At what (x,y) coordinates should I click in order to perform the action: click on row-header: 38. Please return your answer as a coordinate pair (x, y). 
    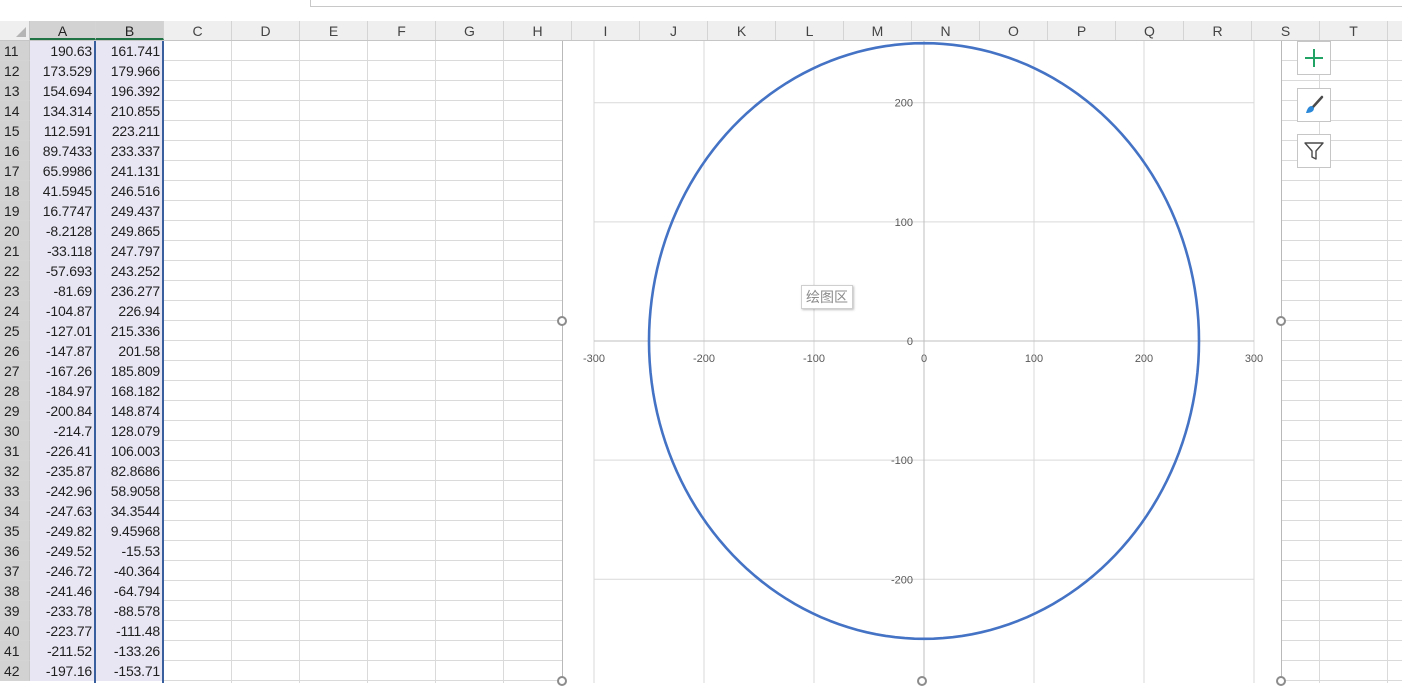
    Looking at the image, I should click on (15, 591).